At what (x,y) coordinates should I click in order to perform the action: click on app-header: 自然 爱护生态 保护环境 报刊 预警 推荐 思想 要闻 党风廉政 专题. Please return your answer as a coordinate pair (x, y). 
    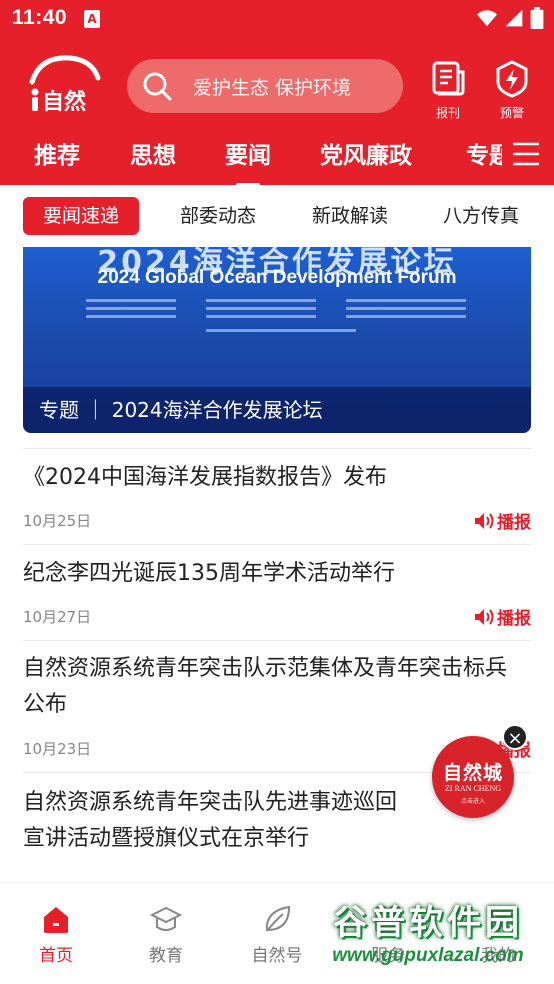
    Looking at the image, I should click on (277, 113).